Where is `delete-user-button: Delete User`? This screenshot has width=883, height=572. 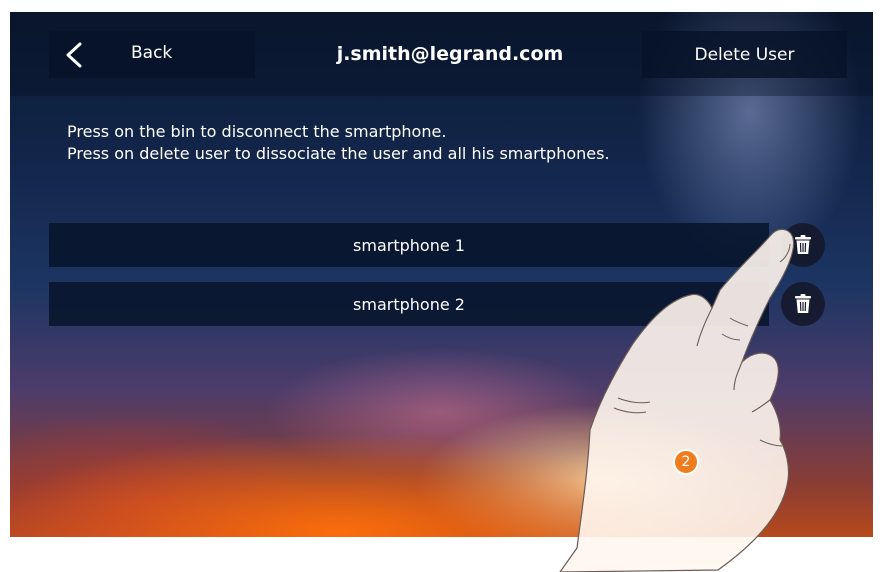
delete-user-button: Delete User is located at coordinates (744, 54).